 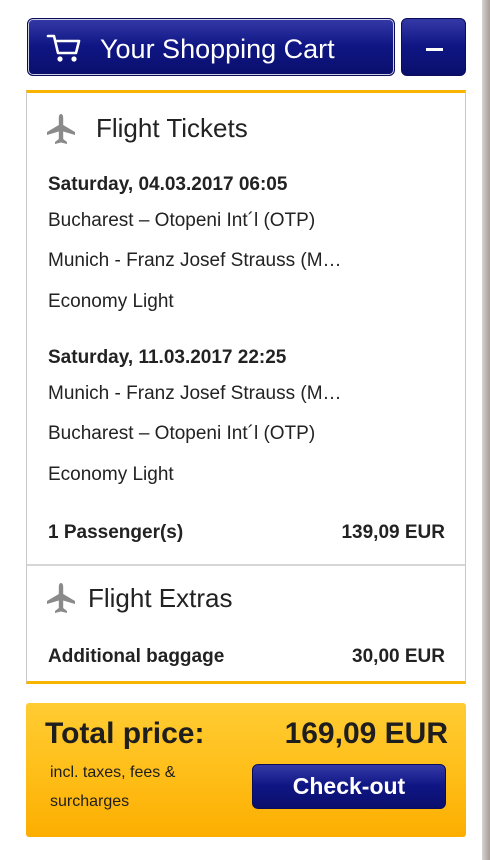 I want to click on checkout-button: Check-out, so click(x=349, y=786).